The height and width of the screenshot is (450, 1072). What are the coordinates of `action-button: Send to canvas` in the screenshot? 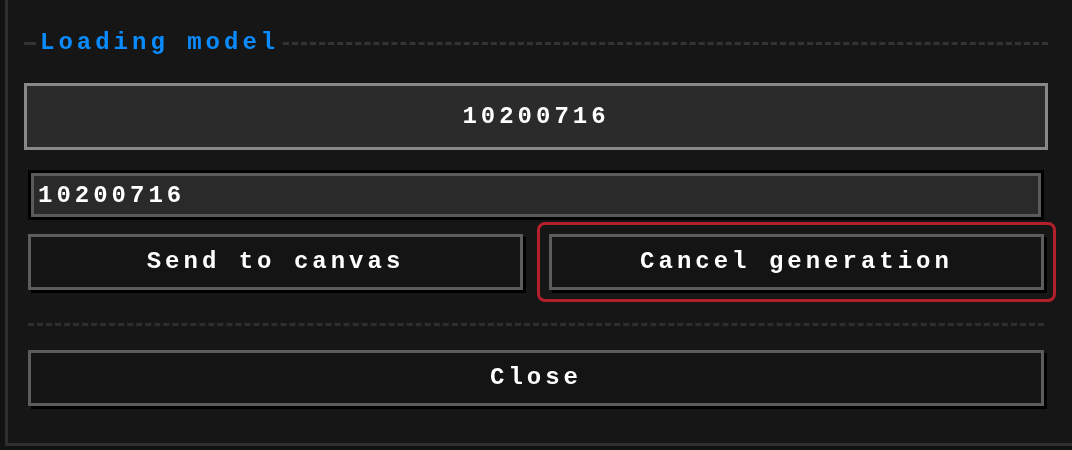 It's located at (275, 262).